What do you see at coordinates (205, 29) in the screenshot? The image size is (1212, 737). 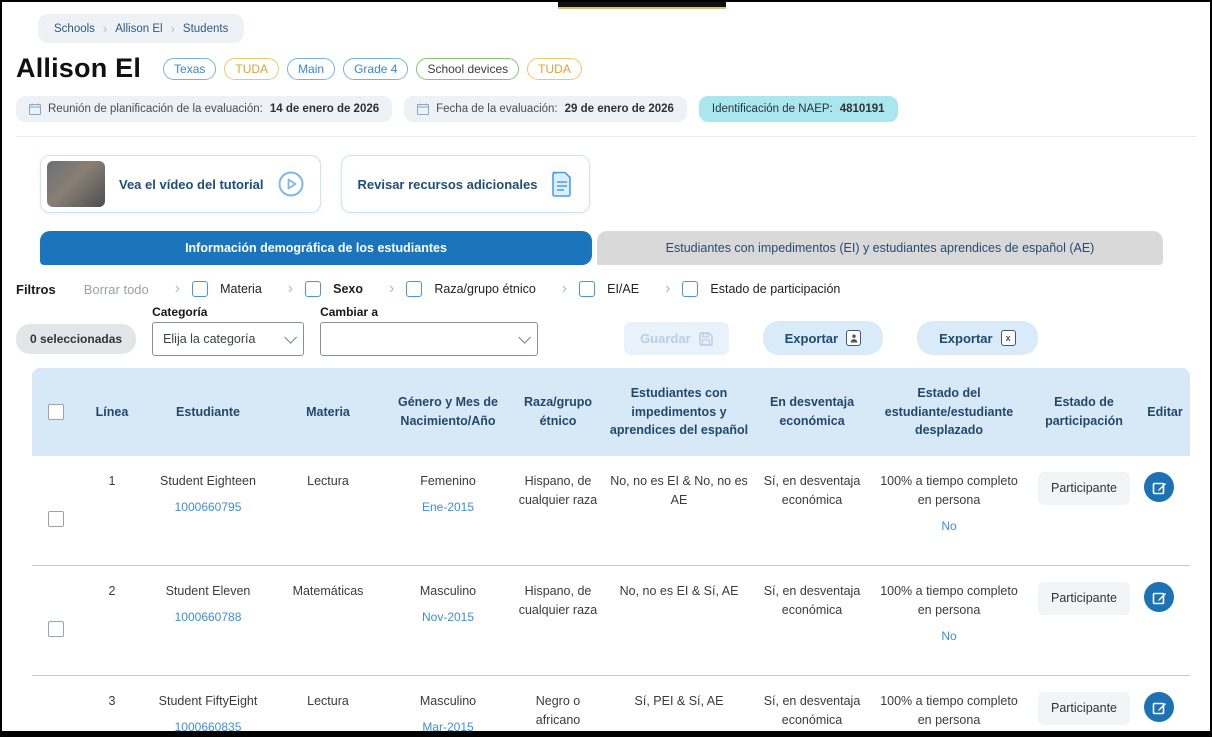 I see `breadcrumb-item: Students` at bounding box center [205, 29].